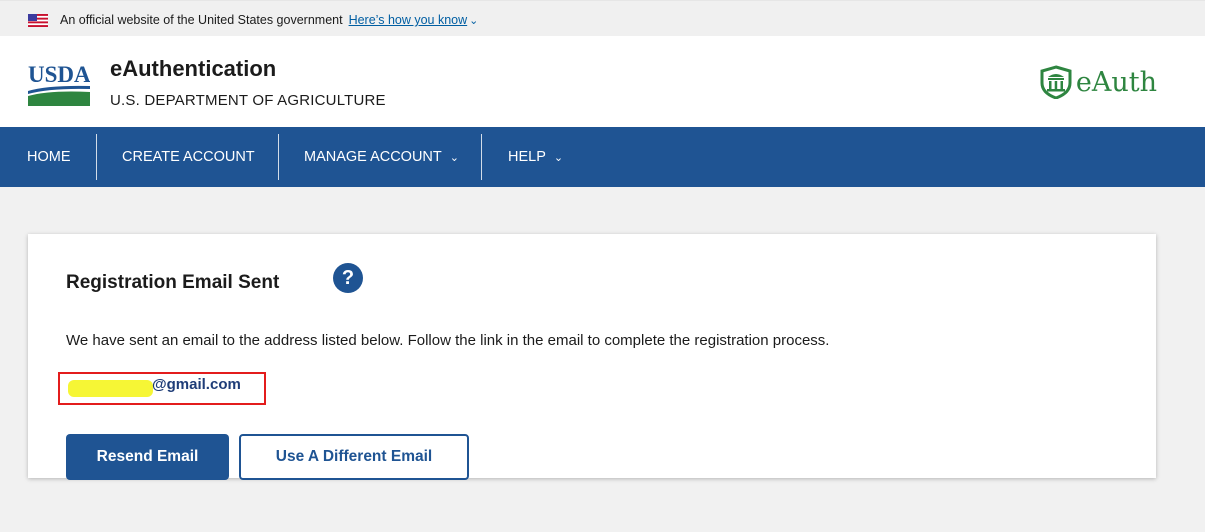 The width and height of the screenshot is (1205, 532). Describe the element at coordinates (373, 157) in the screenshot. I see `nav-manage-account-label: MANAGE ACCOUNT` at that location.